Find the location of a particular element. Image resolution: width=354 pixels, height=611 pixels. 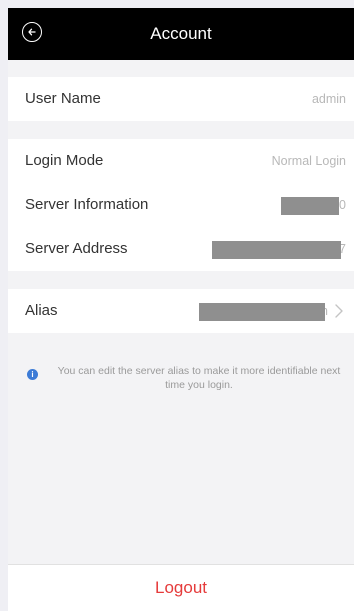

logout-button: Logout is located at coordinates (181, 587).